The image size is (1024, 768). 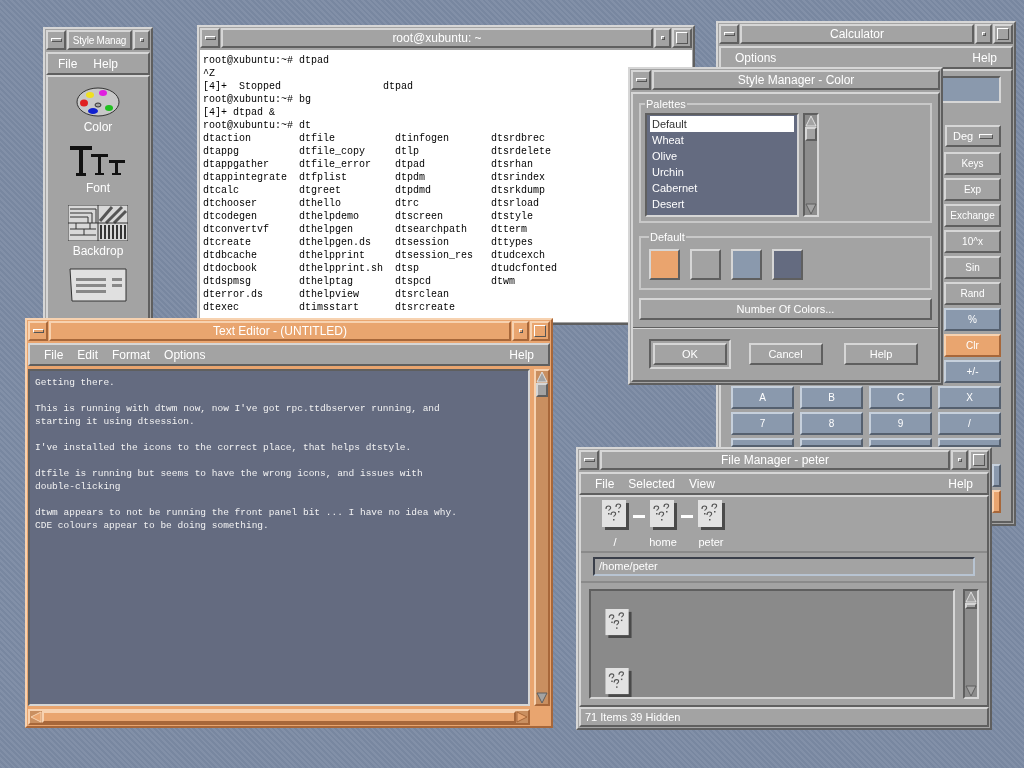 What do you see at coordinates (98, 188) in the screenshot?
I see `tool-label: Font` at bounding box center [98, 188].